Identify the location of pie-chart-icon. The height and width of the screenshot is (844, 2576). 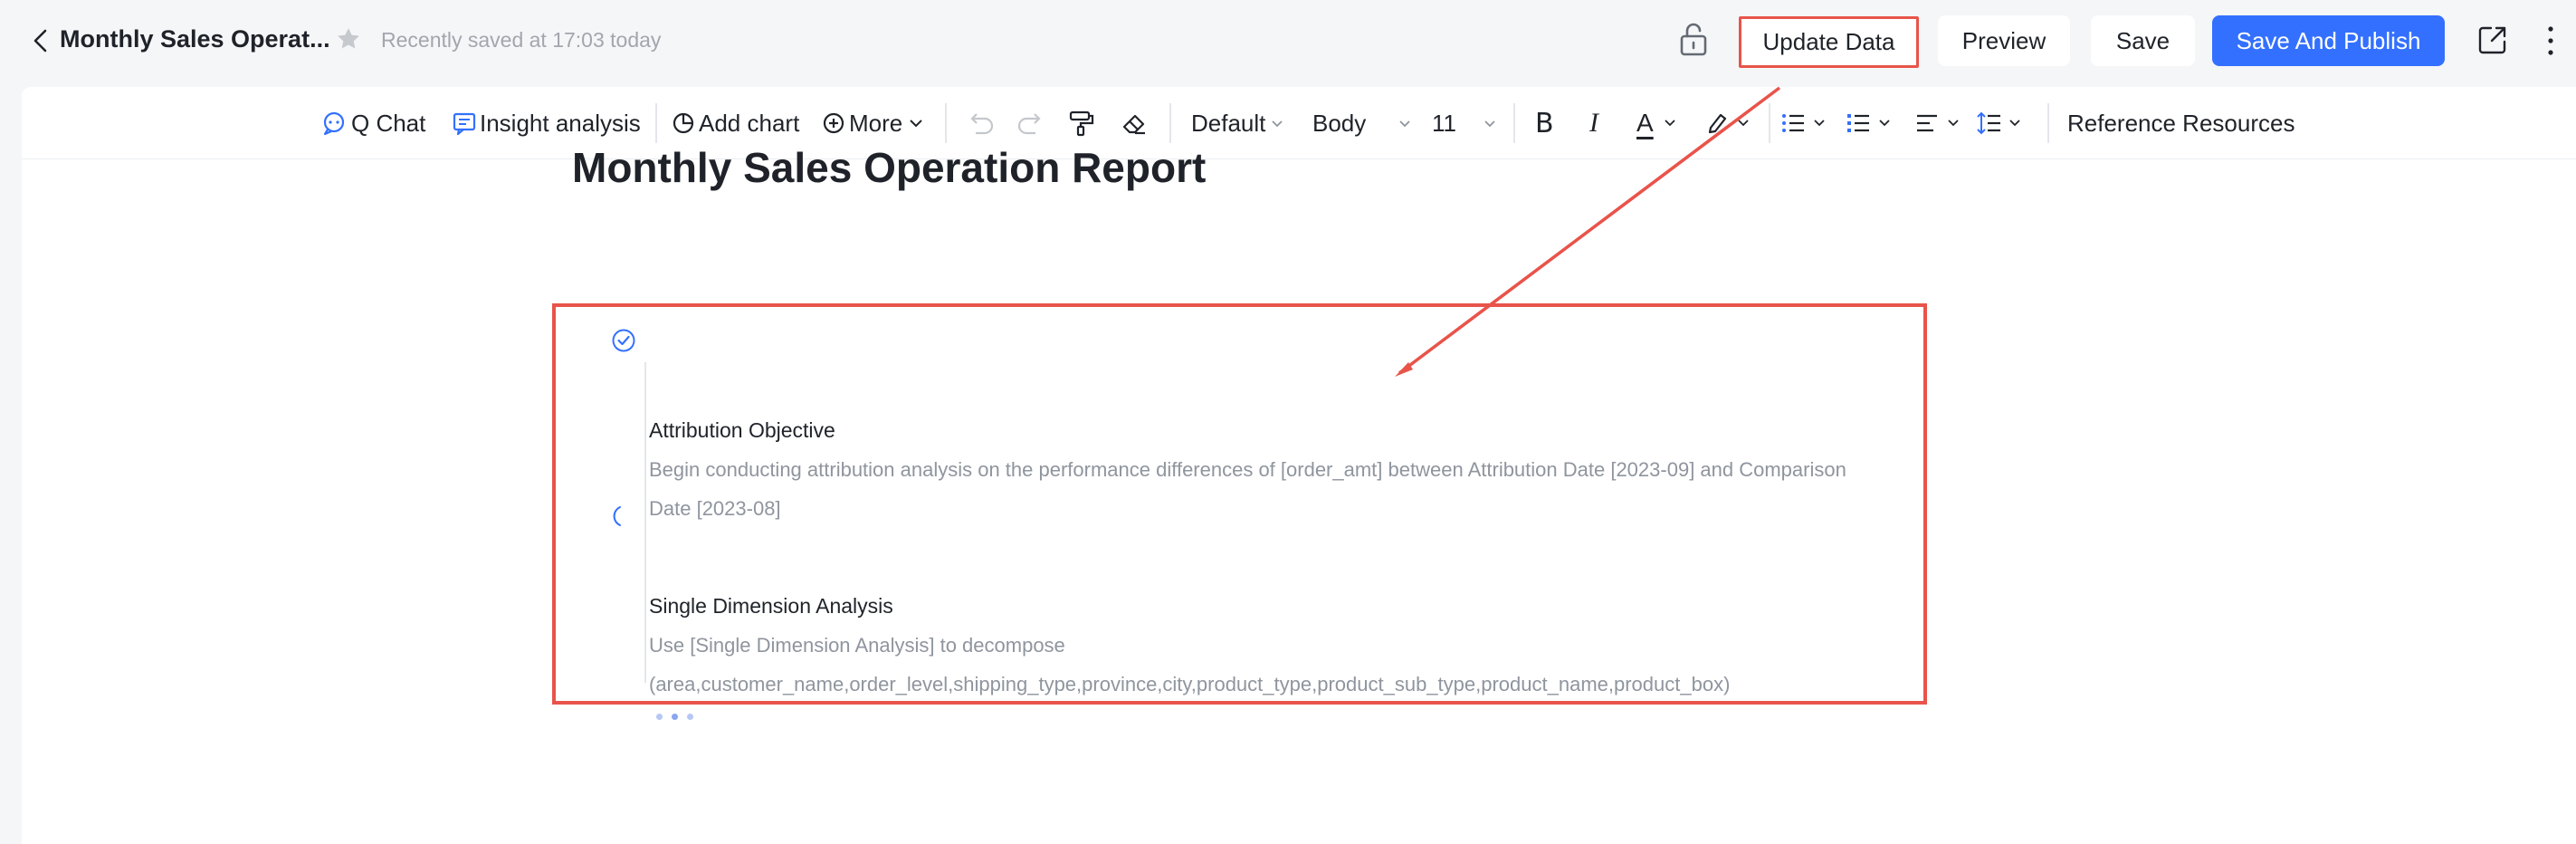
(683, 123).